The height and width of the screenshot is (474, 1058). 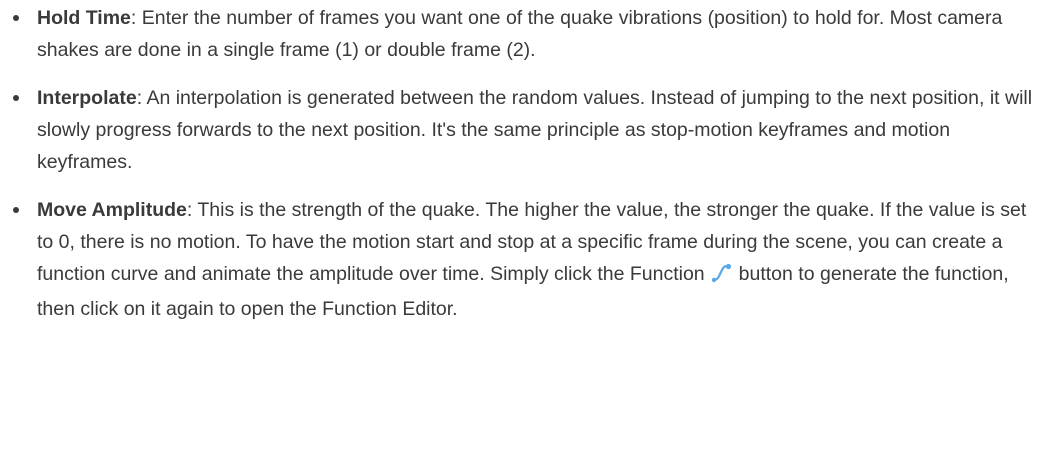 I want to click on term-move-amplitude: Move Amplitude, so click(x=112, y=210).